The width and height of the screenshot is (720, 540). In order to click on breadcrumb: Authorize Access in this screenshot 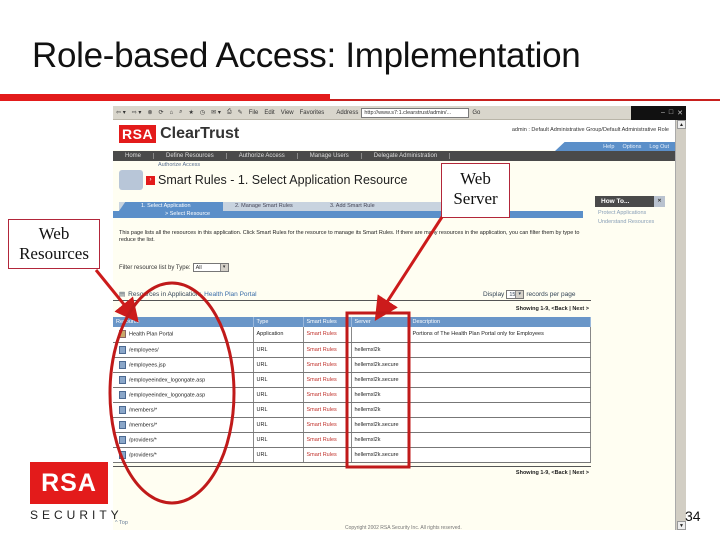, I will do `click(179, 165)`.